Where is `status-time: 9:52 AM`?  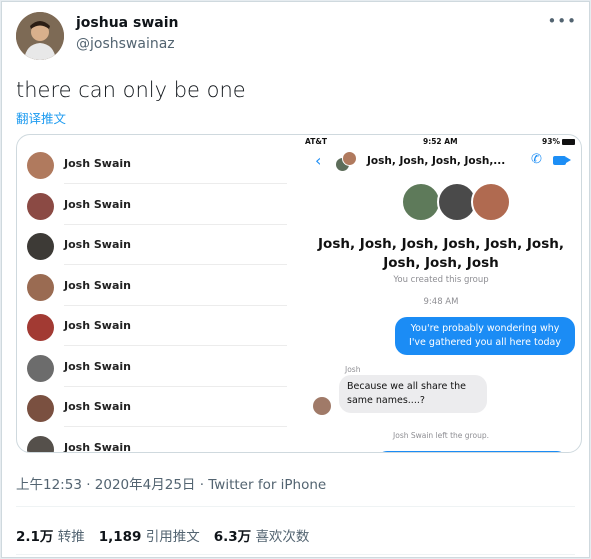 status-time: 9:52 AM is located at coordinates (440, 141).